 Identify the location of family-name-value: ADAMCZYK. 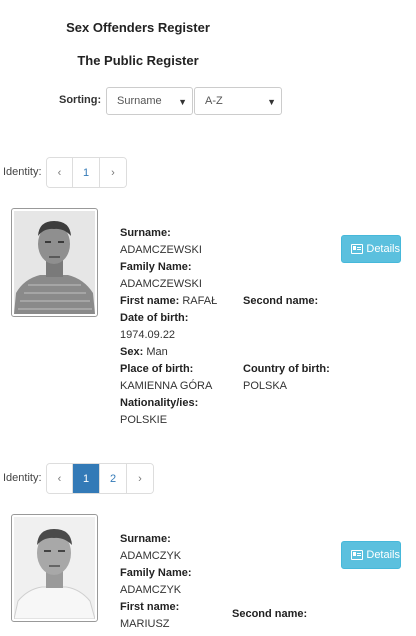
(151, 590).